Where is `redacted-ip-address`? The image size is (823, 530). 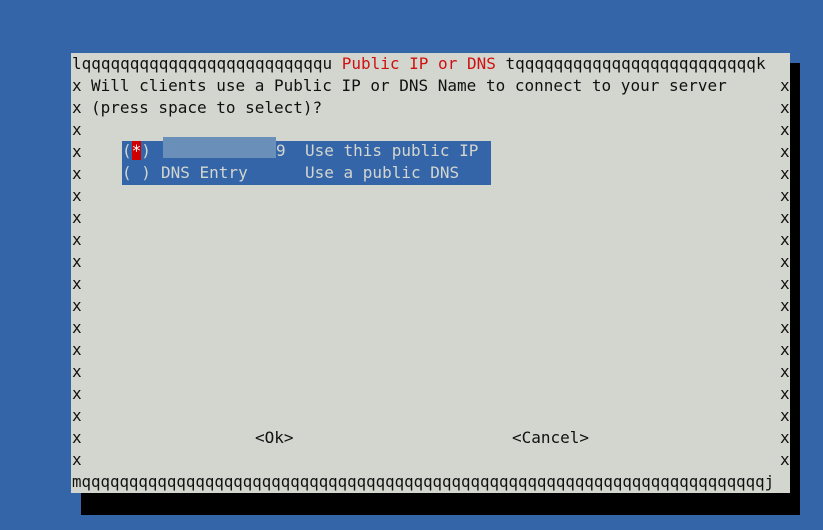
redacted-ip-address is located at coordinates (219, 147).